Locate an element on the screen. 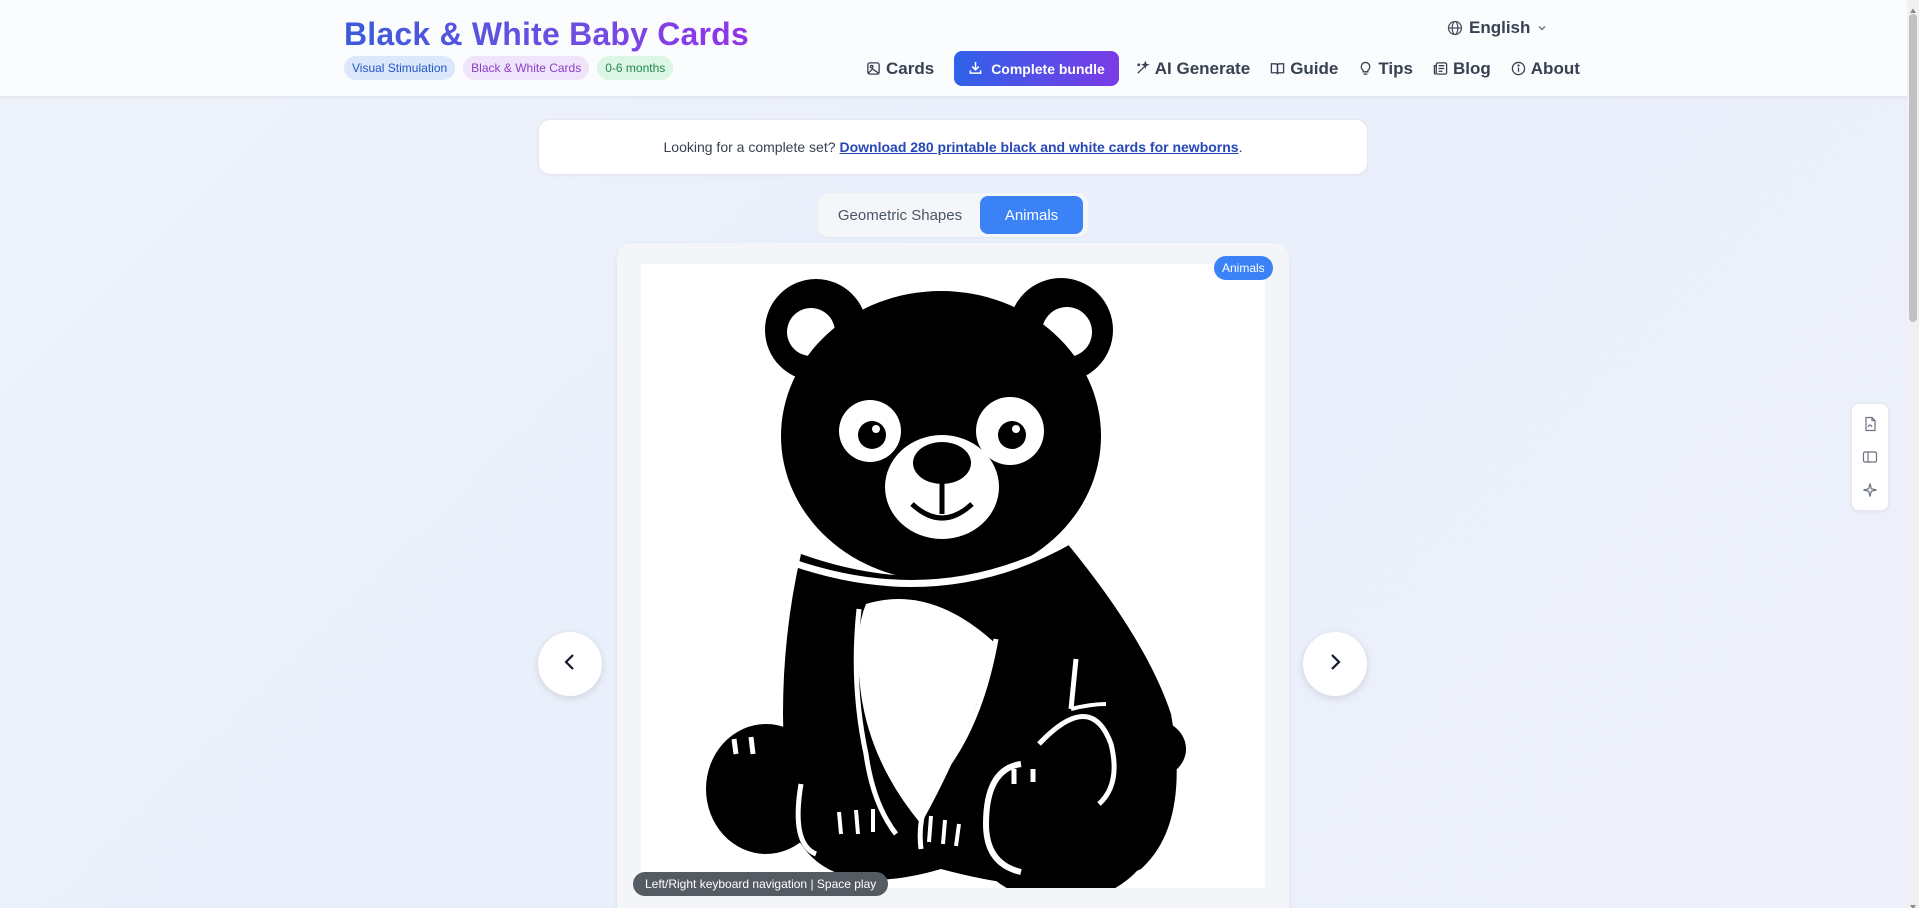 The width and height of the screenshot is (1919, 908). complete-bundle-button: Complete bundle is located at coordinates (1036, 68).